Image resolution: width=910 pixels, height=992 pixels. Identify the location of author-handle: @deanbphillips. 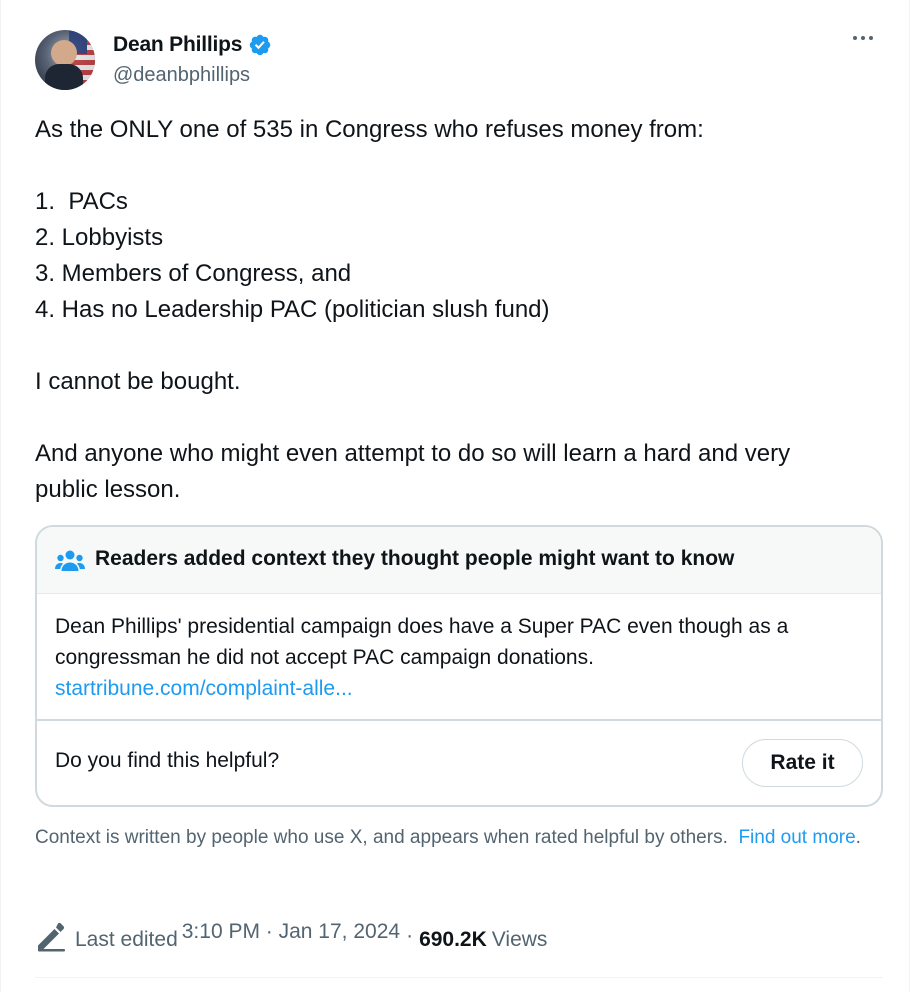
(181, 75).